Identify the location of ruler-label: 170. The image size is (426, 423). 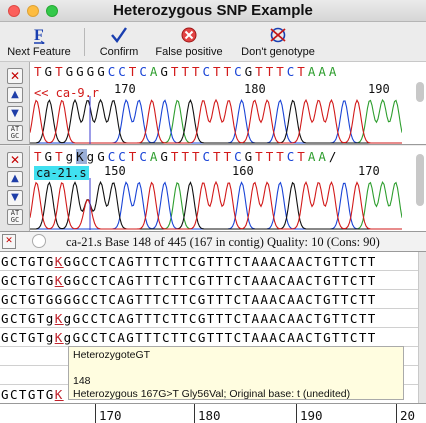
(110, 415).